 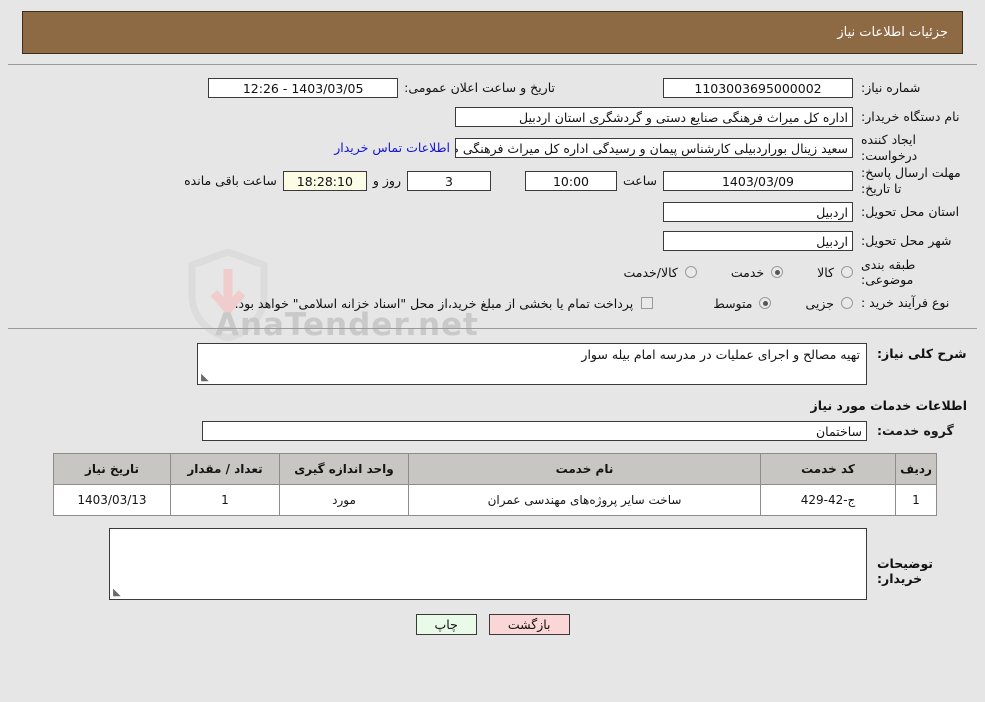 What do you see at coordinates (534, 430) in the screenshot?
I see `service-group-field: ساختمان` at bounding box center [534, 430].